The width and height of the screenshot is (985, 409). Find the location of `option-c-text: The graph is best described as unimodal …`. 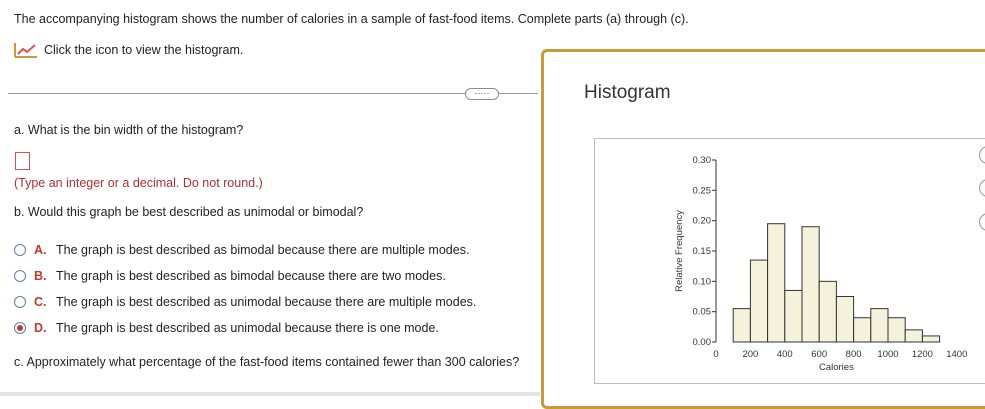

option-c-text: The graph is best described as unimodal … is located at coordinates (266, 302).